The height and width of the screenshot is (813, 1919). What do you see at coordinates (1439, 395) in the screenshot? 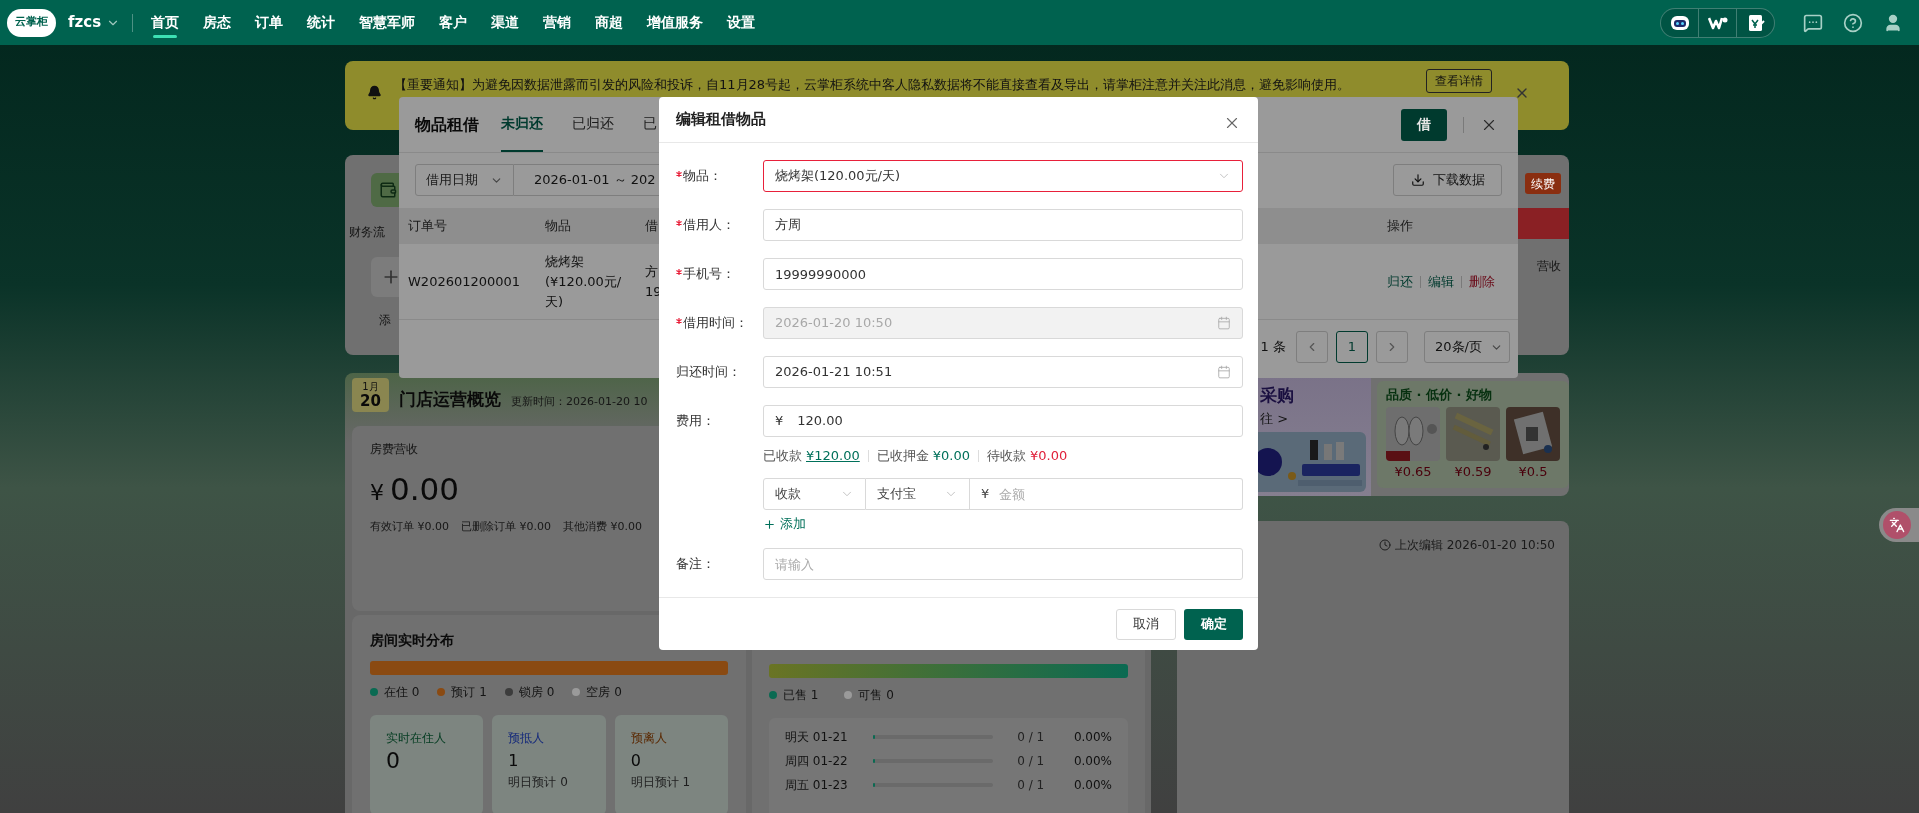
I see `deals-title: 品质 · 低价 · 好物` at bounding box center [1439, 395].